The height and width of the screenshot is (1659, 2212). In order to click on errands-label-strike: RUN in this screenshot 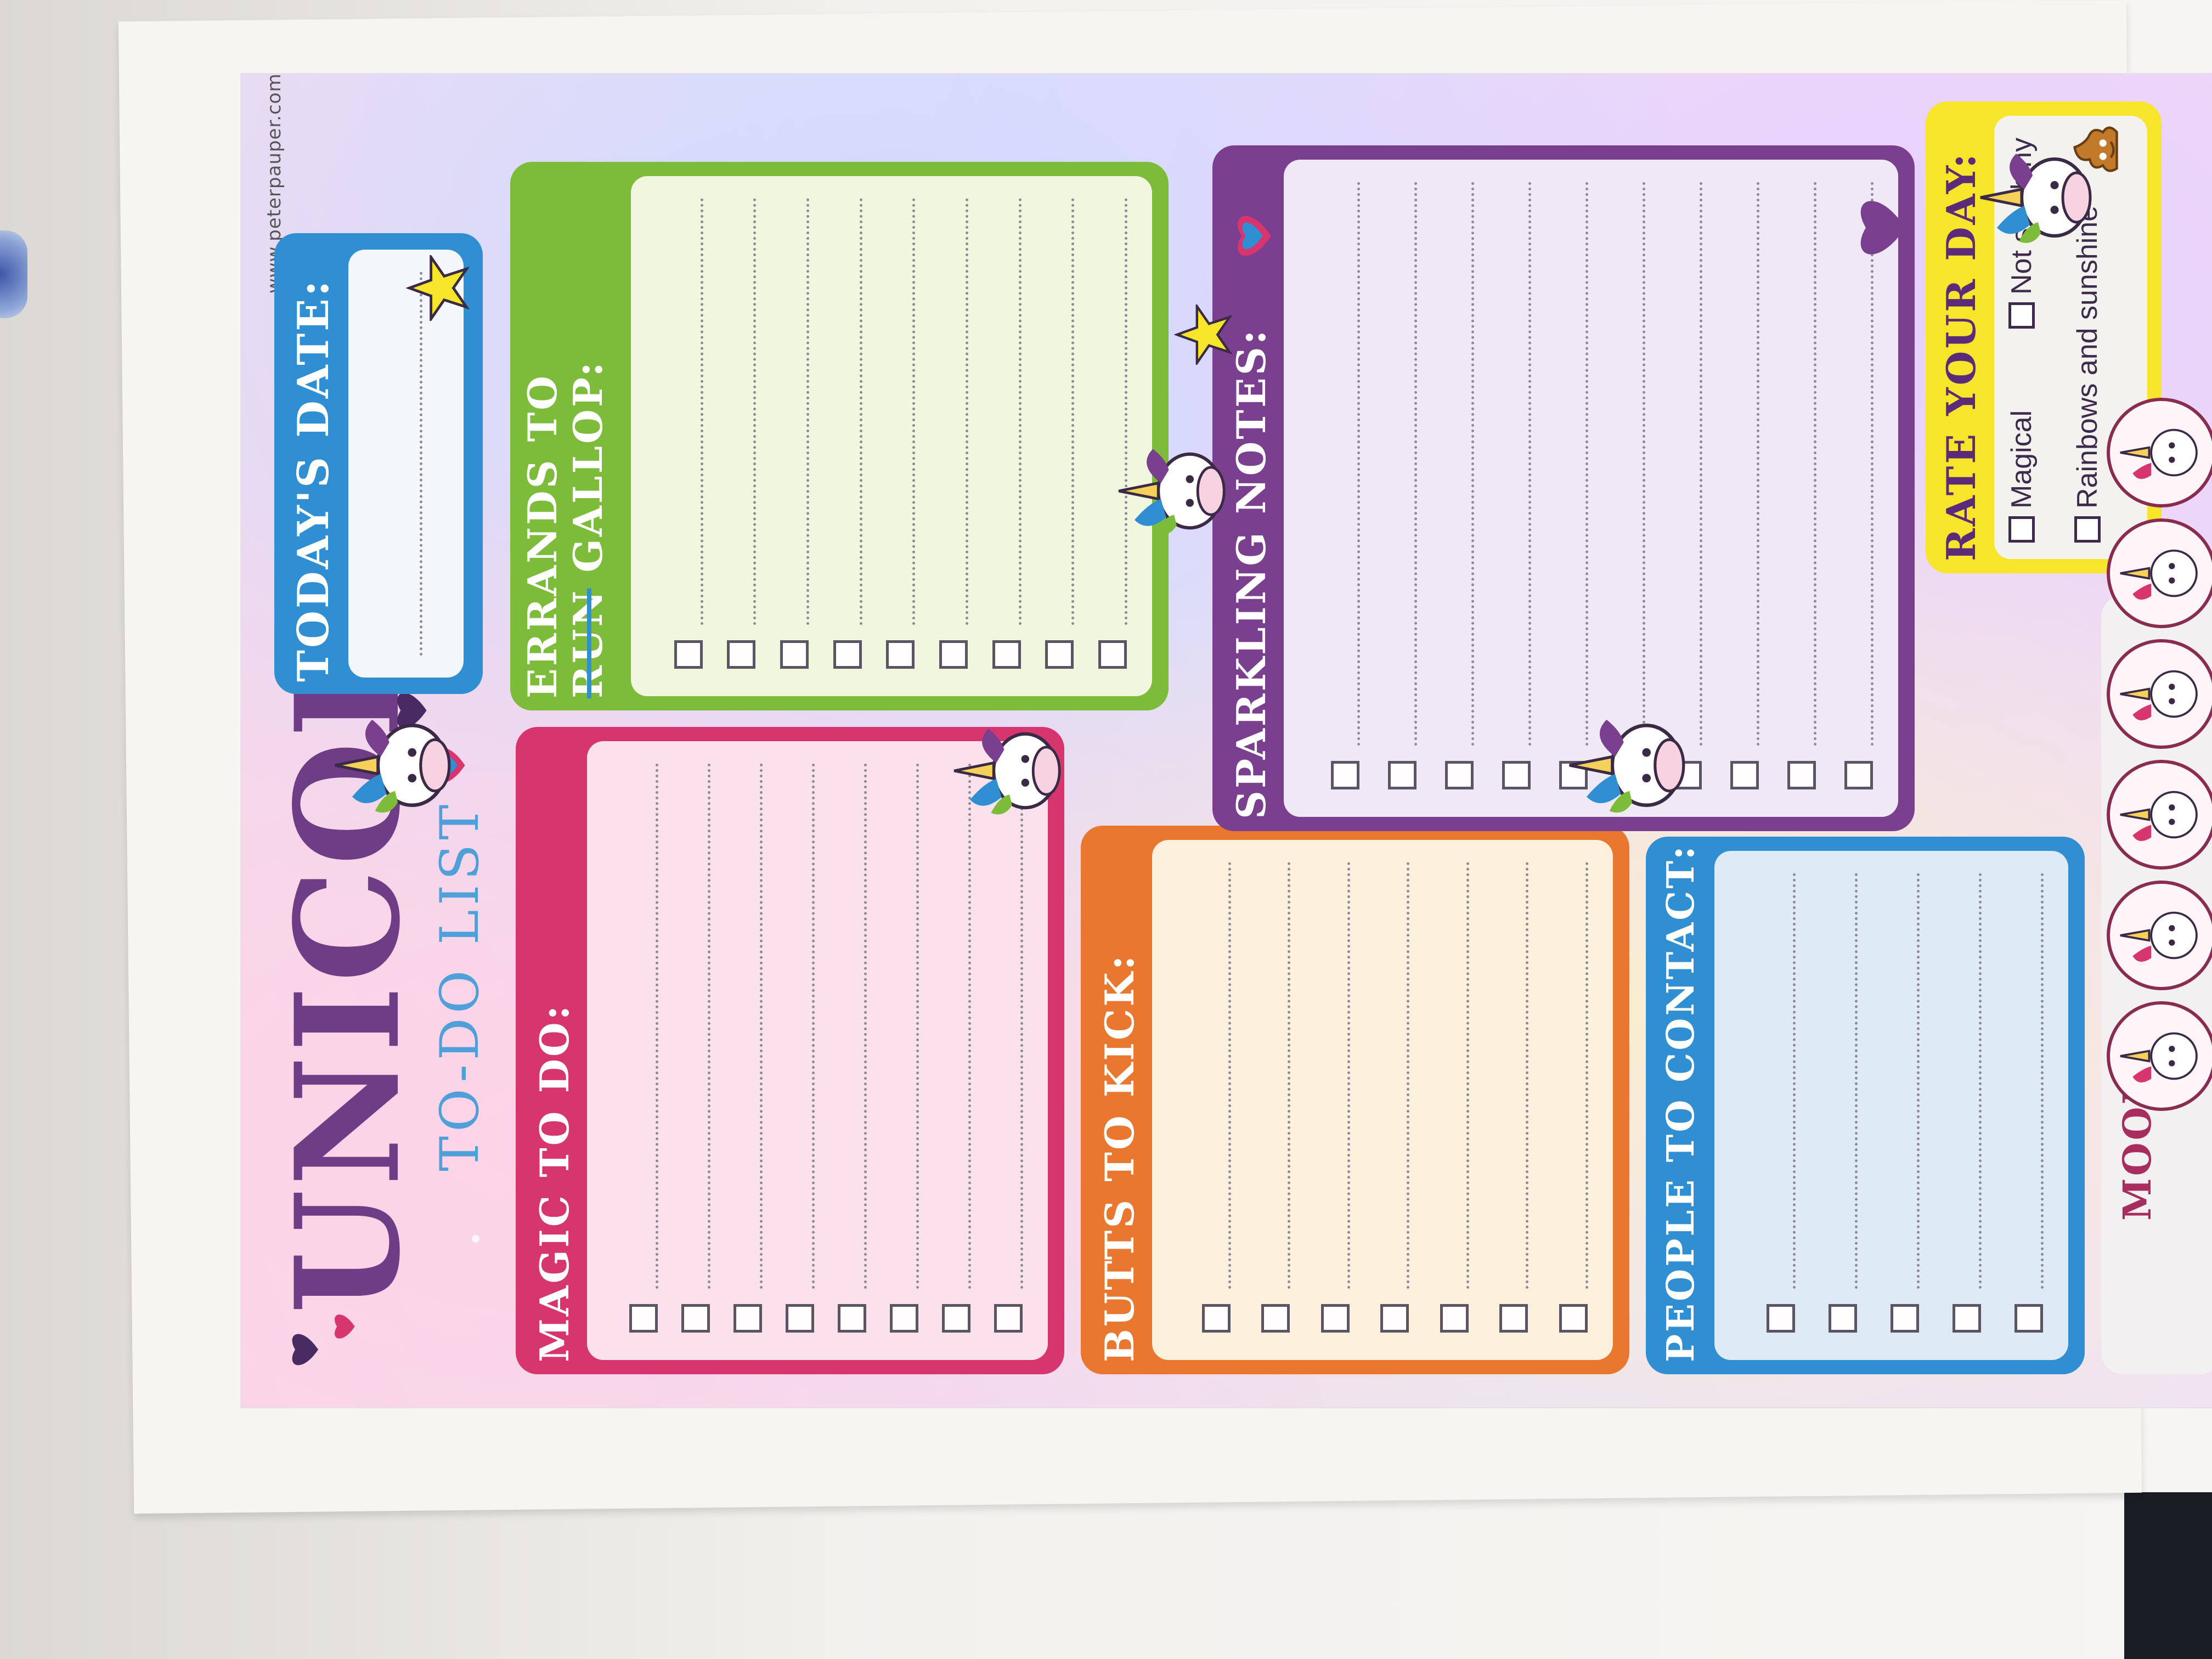, I will do `click(587, 643)`.